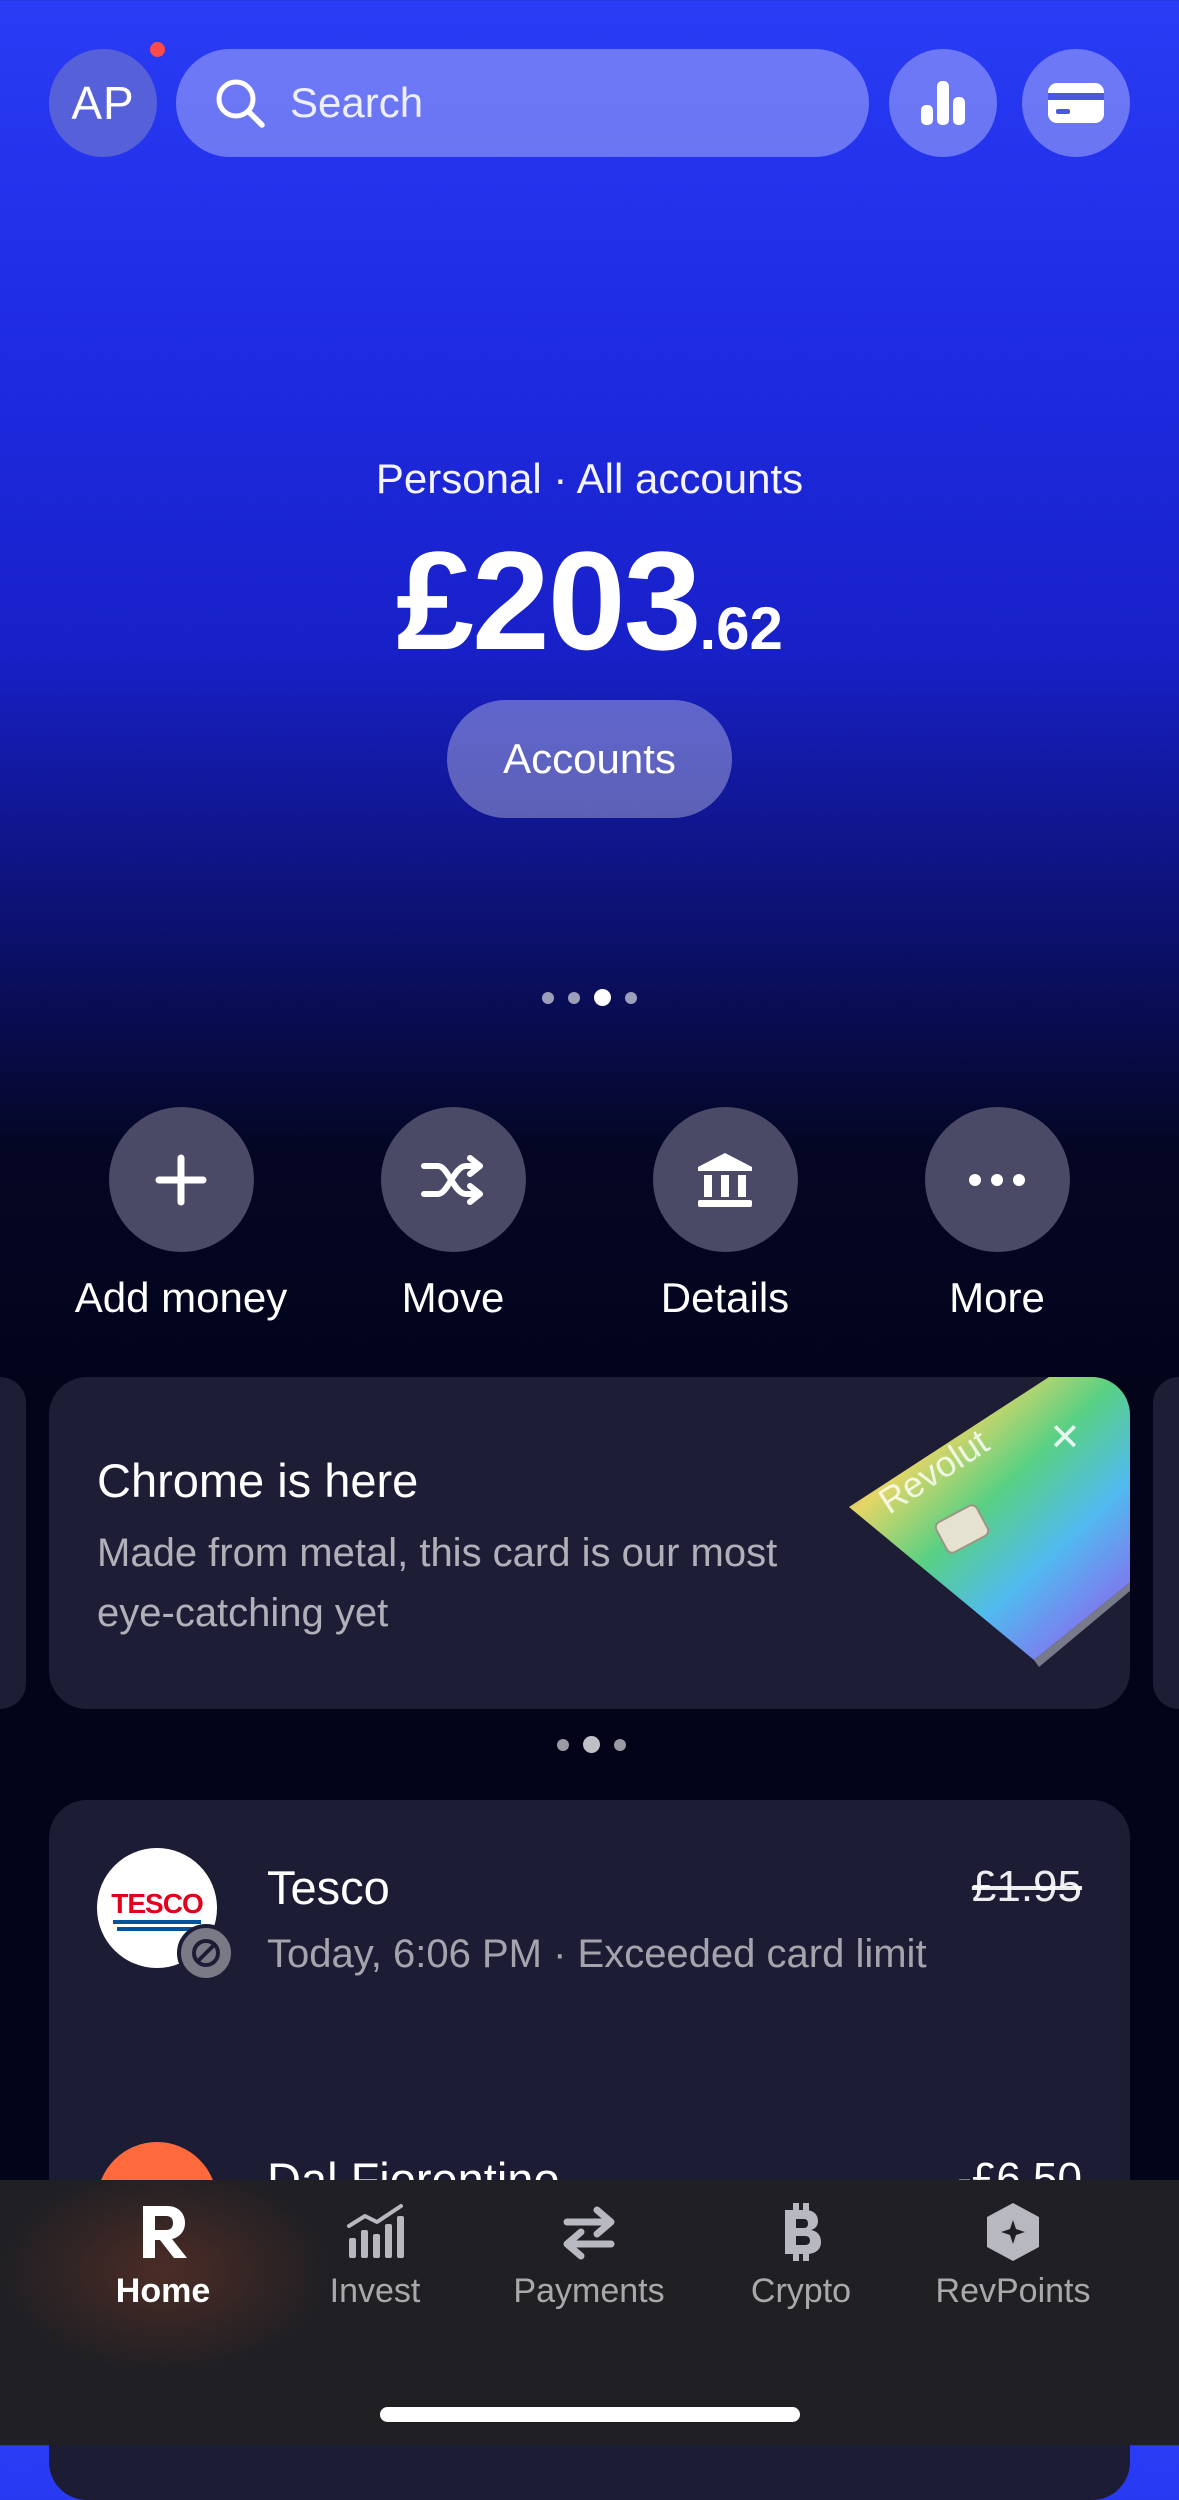 The image size is (1179, 2500). What do you see at coordinates (181, 1179) in the screenshot?
I see `plus-icon` at bounding box center [181, 1179].